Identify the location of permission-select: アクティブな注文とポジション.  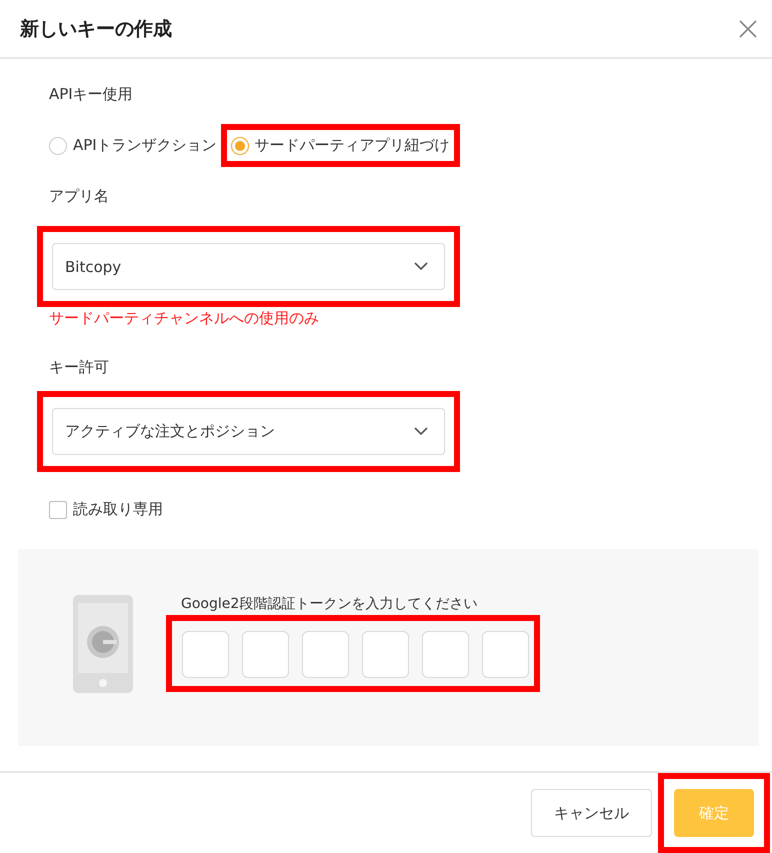
(248, 432).